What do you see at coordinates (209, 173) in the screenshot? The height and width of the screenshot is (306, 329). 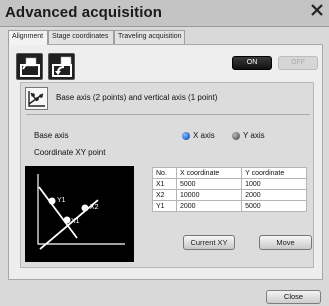 I see `table-header: X coordinate` at bounding box center [209, 173].